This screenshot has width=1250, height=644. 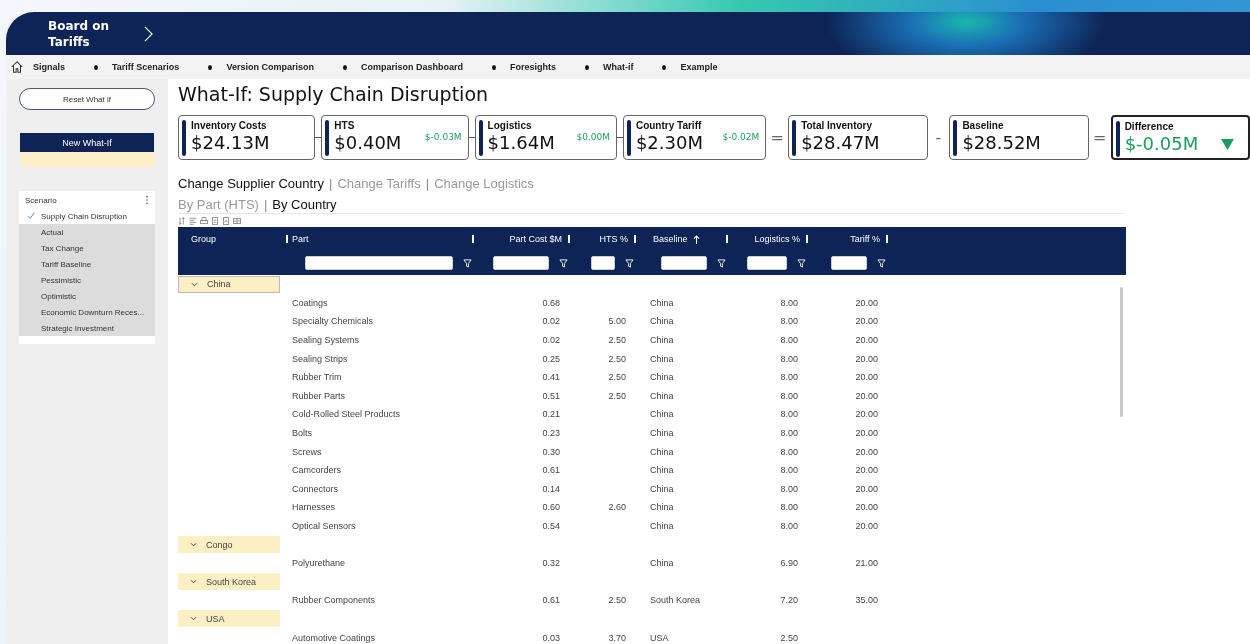 I want to click on table-cell: 0.51, so click(x=551, y=395).